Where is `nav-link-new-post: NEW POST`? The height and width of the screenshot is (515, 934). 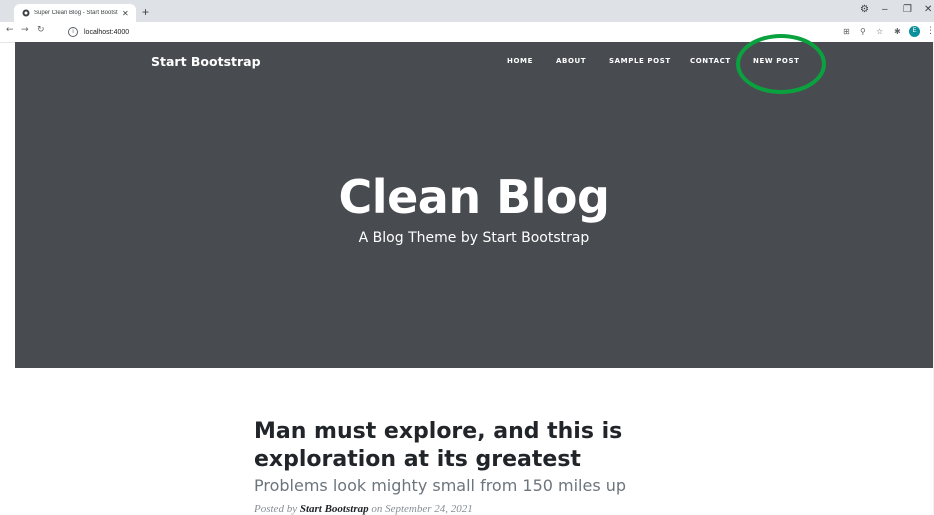 nav-link-new-post: NEW POST is located at coordinates (776, 61).